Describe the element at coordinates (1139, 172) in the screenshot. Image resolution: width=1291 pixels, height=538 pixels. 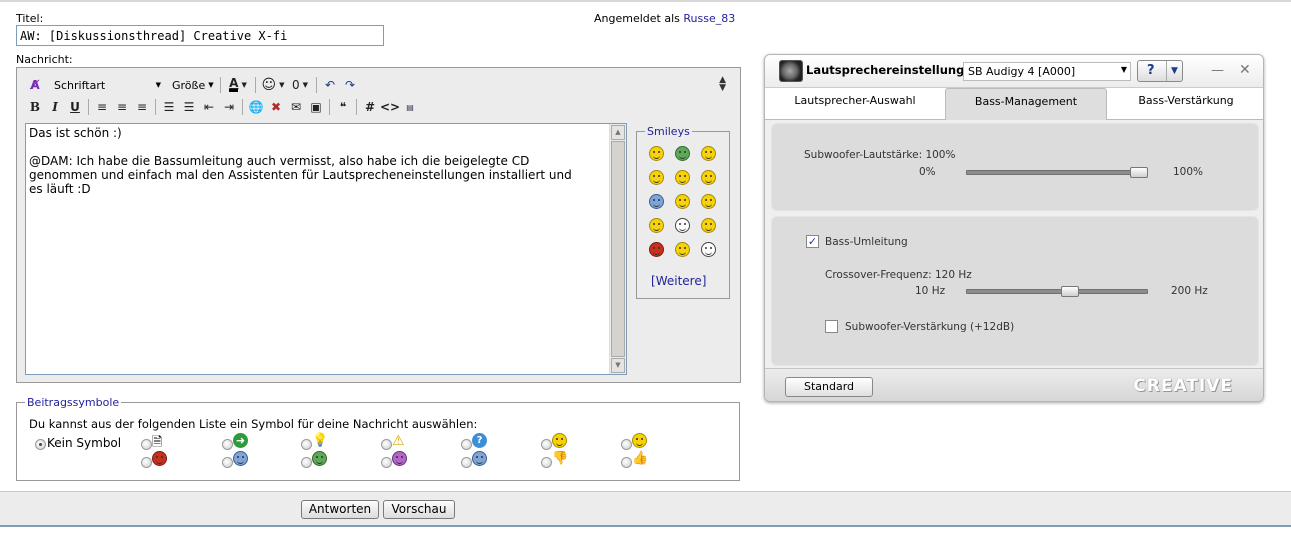
I see `subwoofer-volume-thumb` at that location.